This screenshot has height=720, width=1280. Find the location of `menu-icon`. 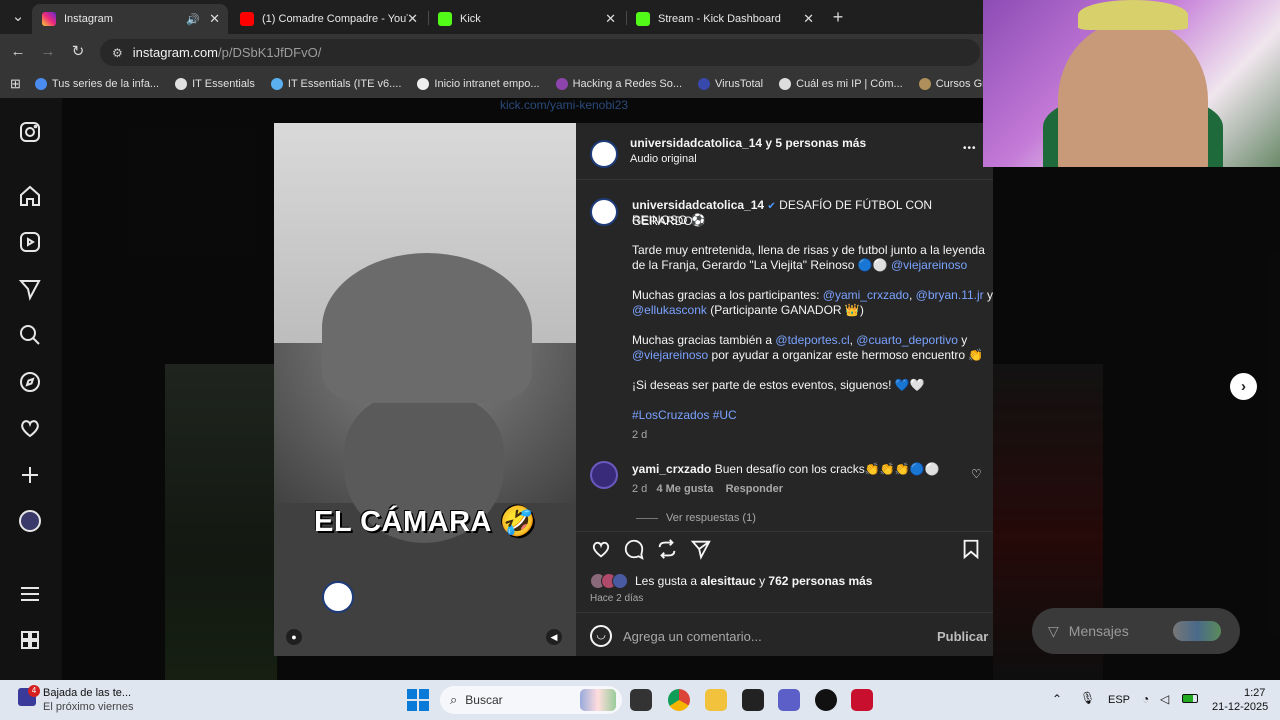

menu-icon is located at coordinates (30, 594).